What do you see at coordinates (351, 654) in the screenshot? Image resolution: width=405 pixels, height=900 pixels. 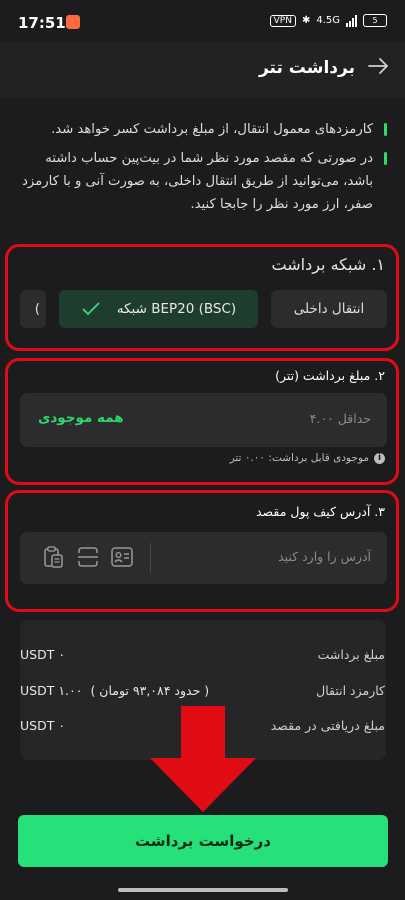 I see `summary-label: مبلغ برداشت` at bounding box center [351, 654].